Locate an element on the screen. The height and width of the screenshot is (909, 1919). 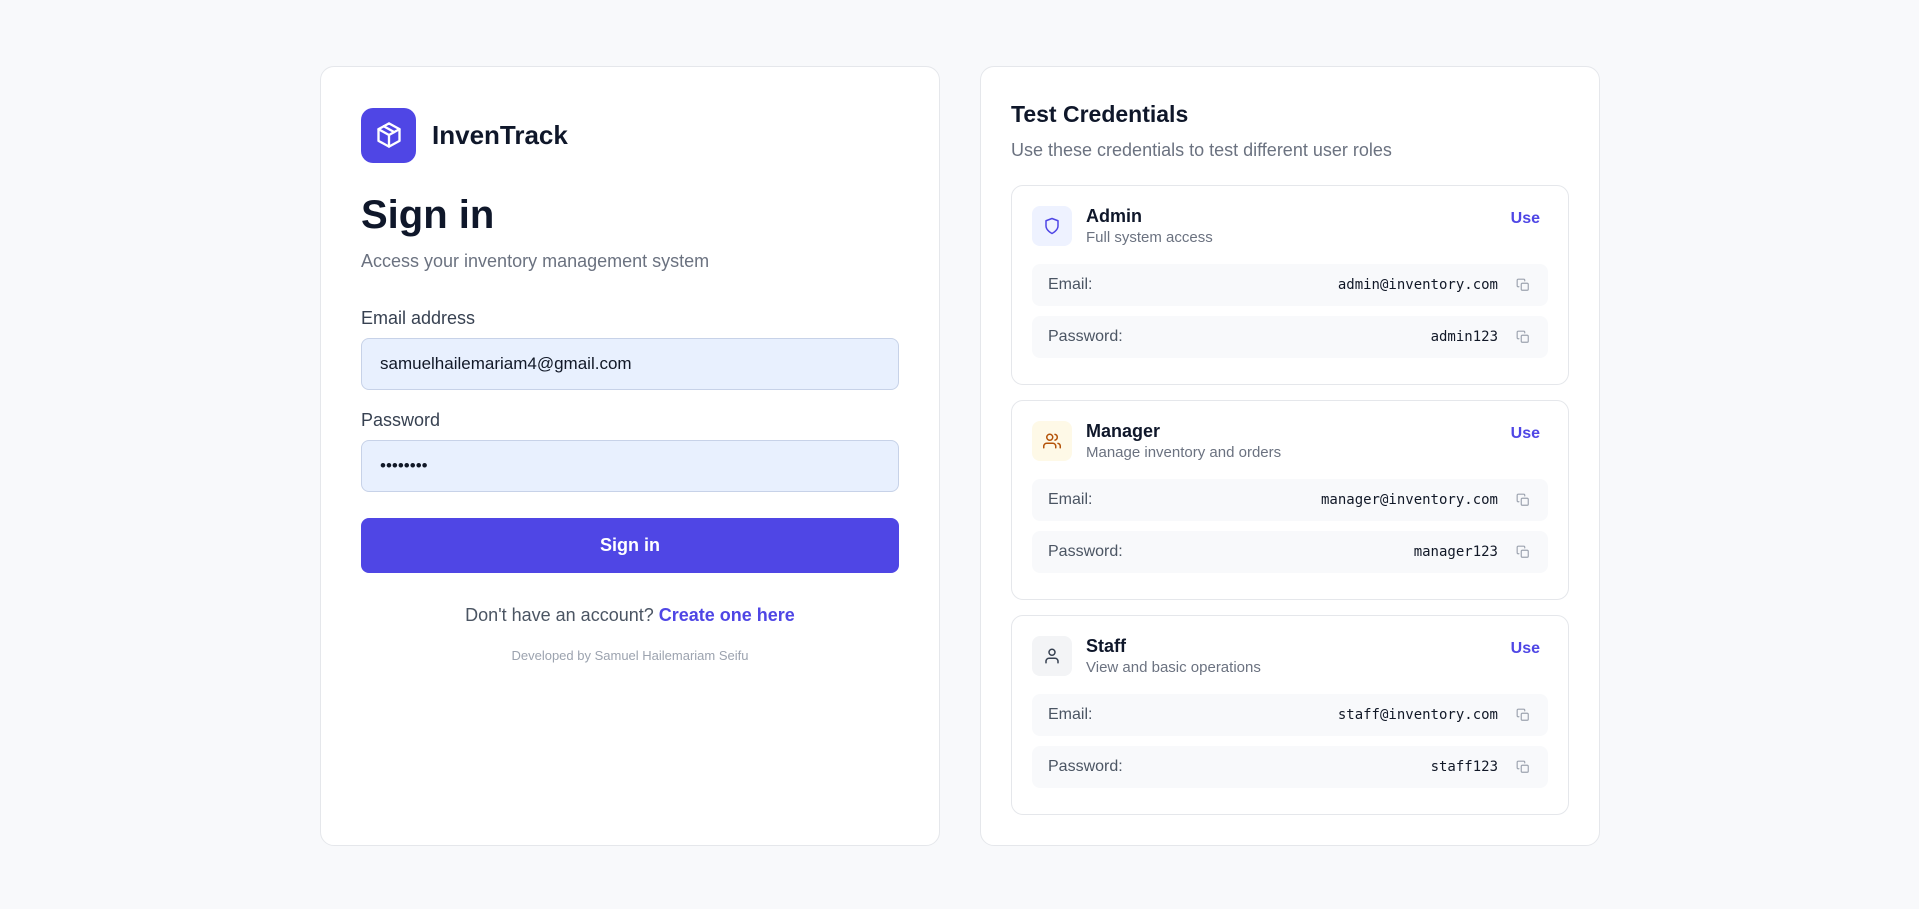
user-icon is located at coordinates (1052, 656).